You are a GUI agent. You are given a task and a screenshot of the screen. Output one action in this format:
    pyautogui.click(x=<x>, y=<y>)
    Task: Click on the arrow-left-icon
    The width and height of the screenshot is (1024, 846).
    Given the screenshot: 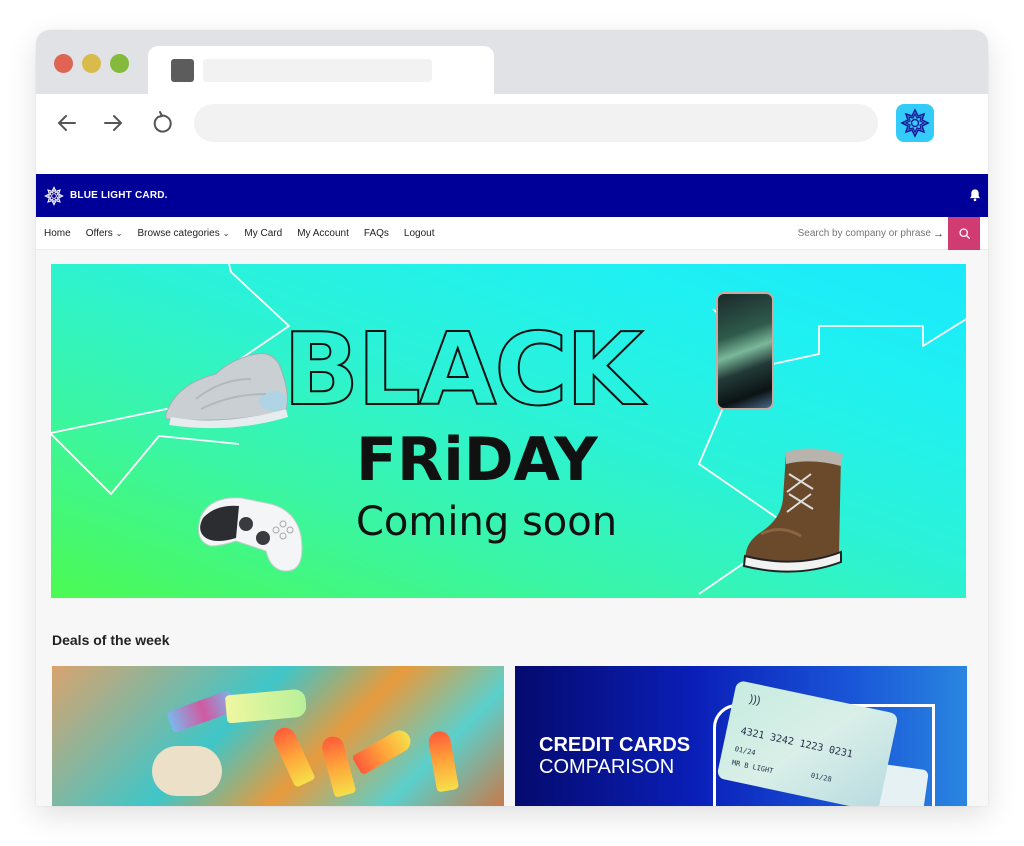 What is the action you would take?
    pyautogui.click(x=67, y=123)
    